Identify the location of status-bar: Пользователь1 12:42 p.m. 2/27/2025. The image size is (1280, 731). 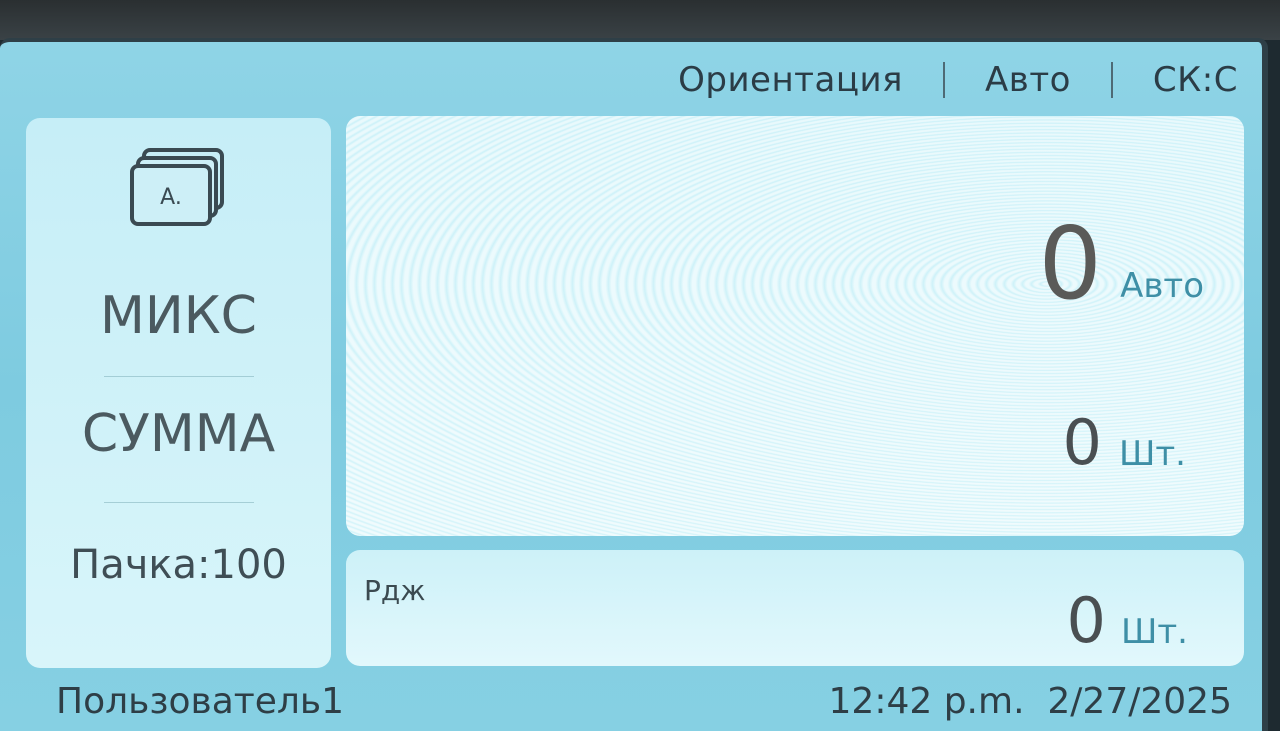
(631, 703).